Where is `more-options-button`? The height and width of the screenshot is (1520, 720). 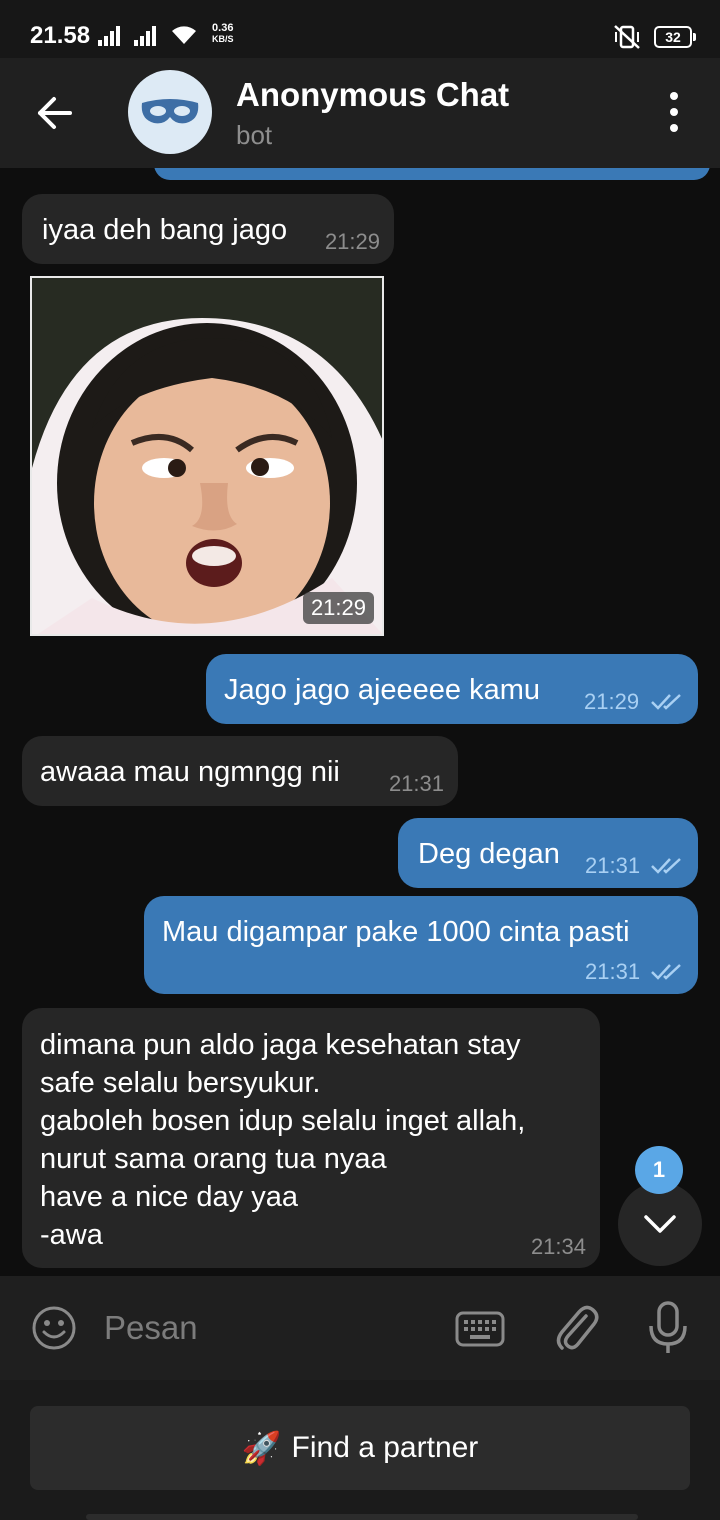
more-options-button is located at coordinates (674, 112).